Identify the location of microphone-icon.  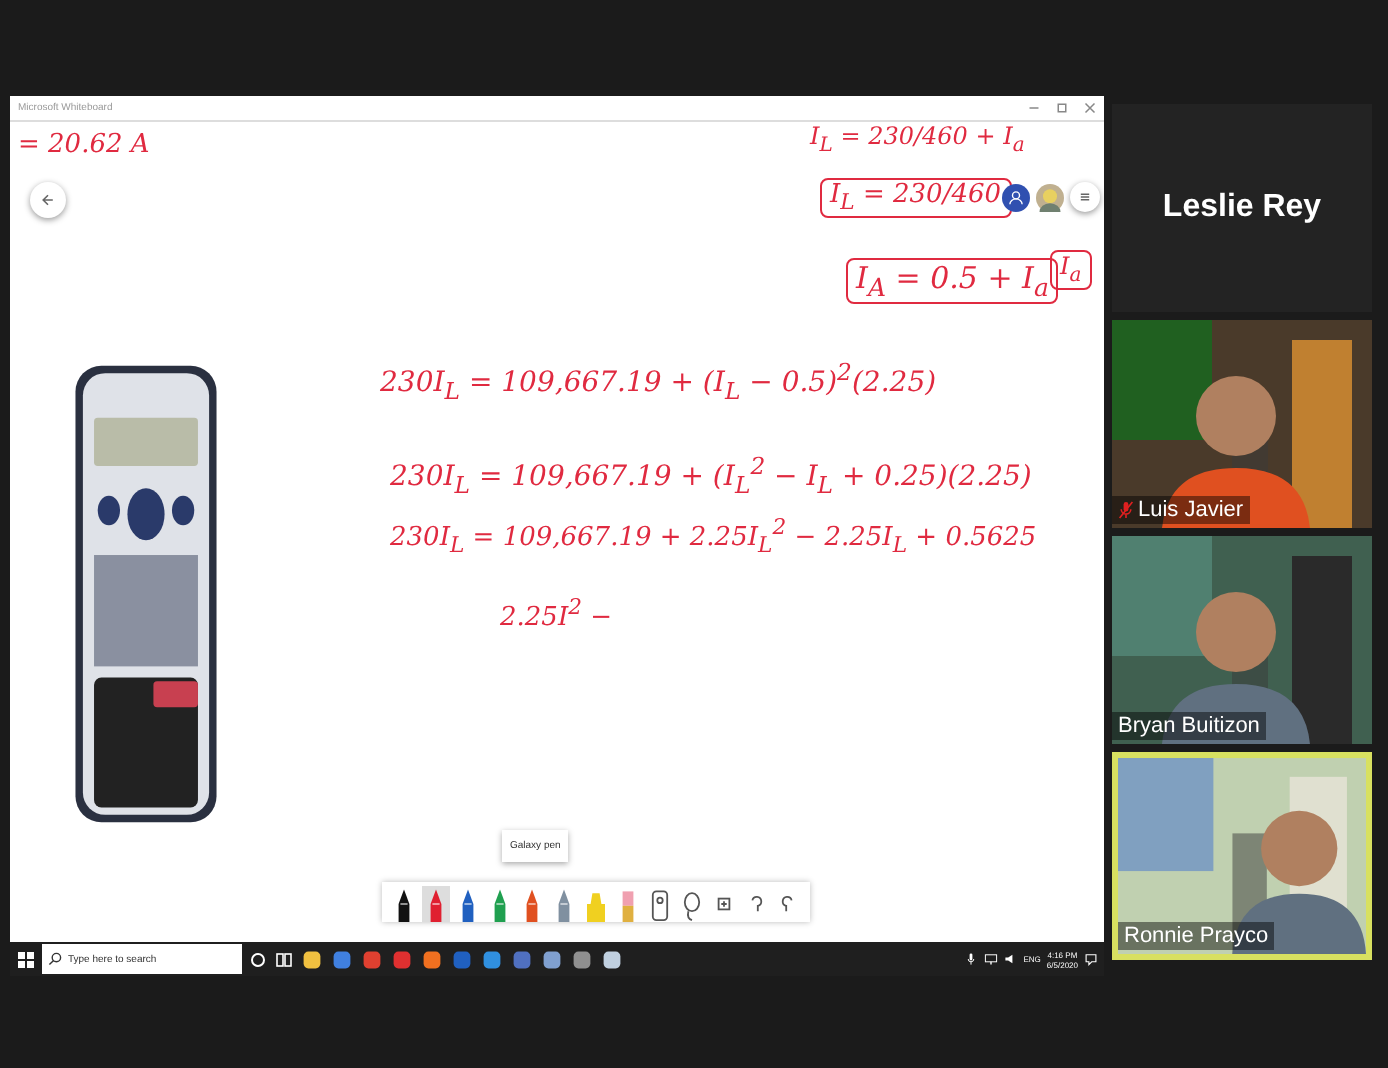
(970, 959).